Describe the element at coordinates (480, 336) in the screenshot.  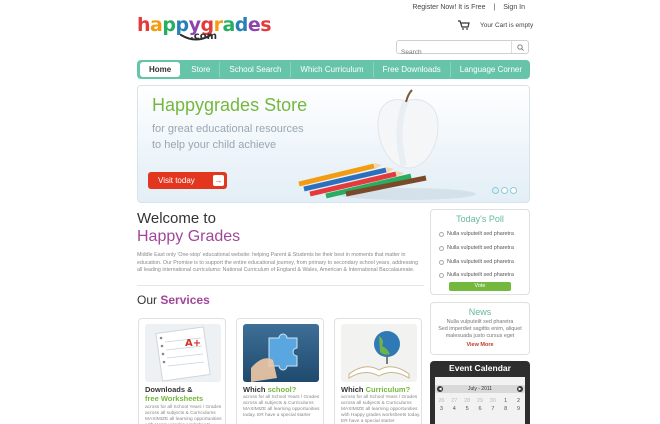
I see `news-line: malesuada justo cursus eget` at that location.